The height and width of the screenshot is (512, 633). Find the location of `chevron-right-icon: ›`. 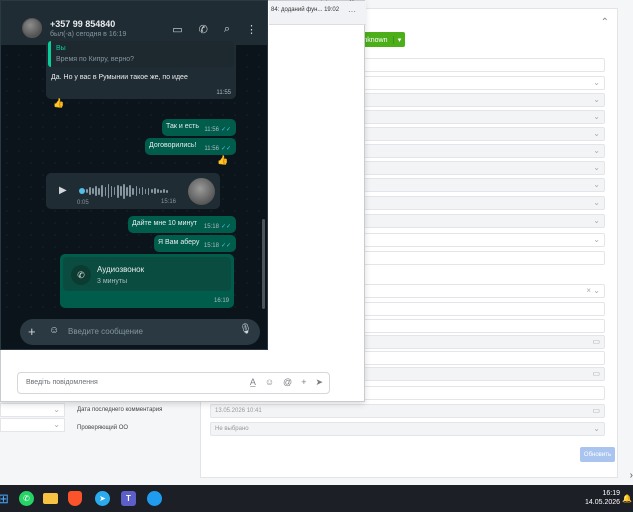

chevron-right-icon: › is located at coordinates (631, 475).